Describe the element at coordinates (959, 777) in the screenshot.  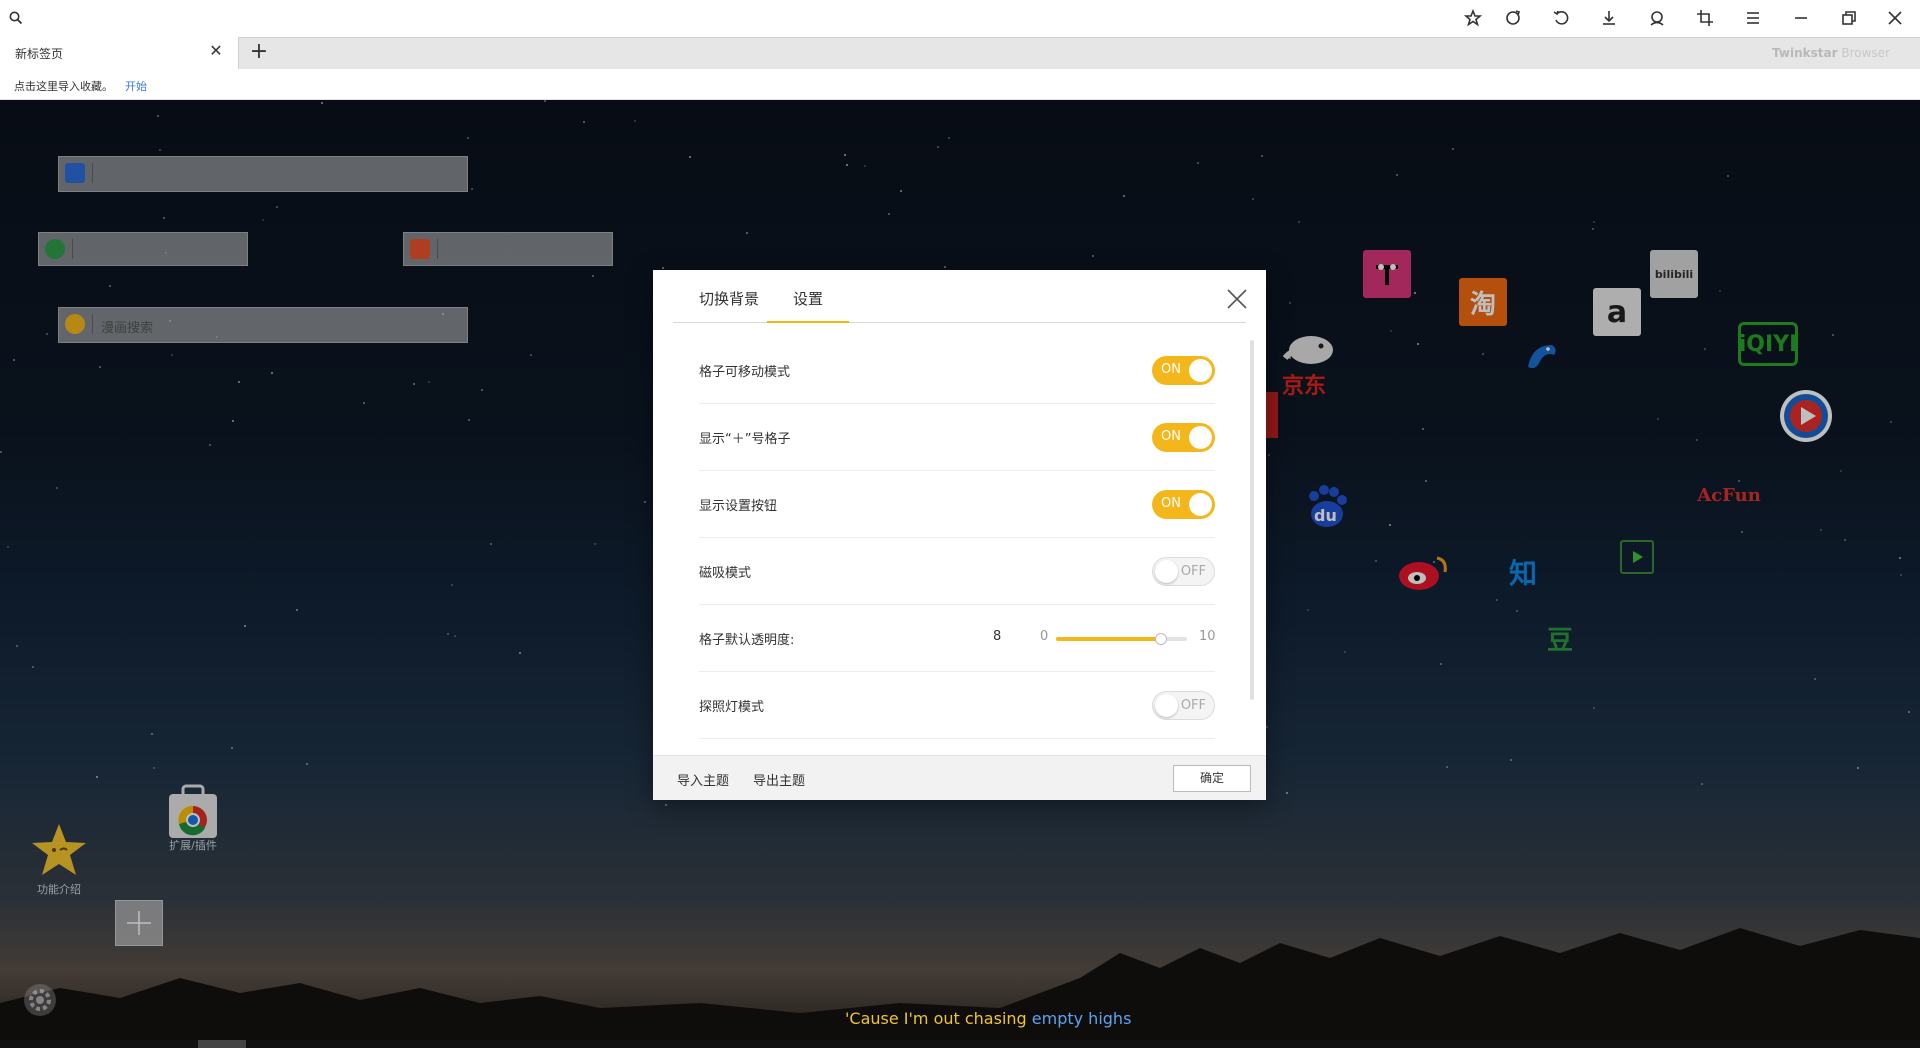
I see `dialog-footer: 导入主题 导出主题 确定` at that location.